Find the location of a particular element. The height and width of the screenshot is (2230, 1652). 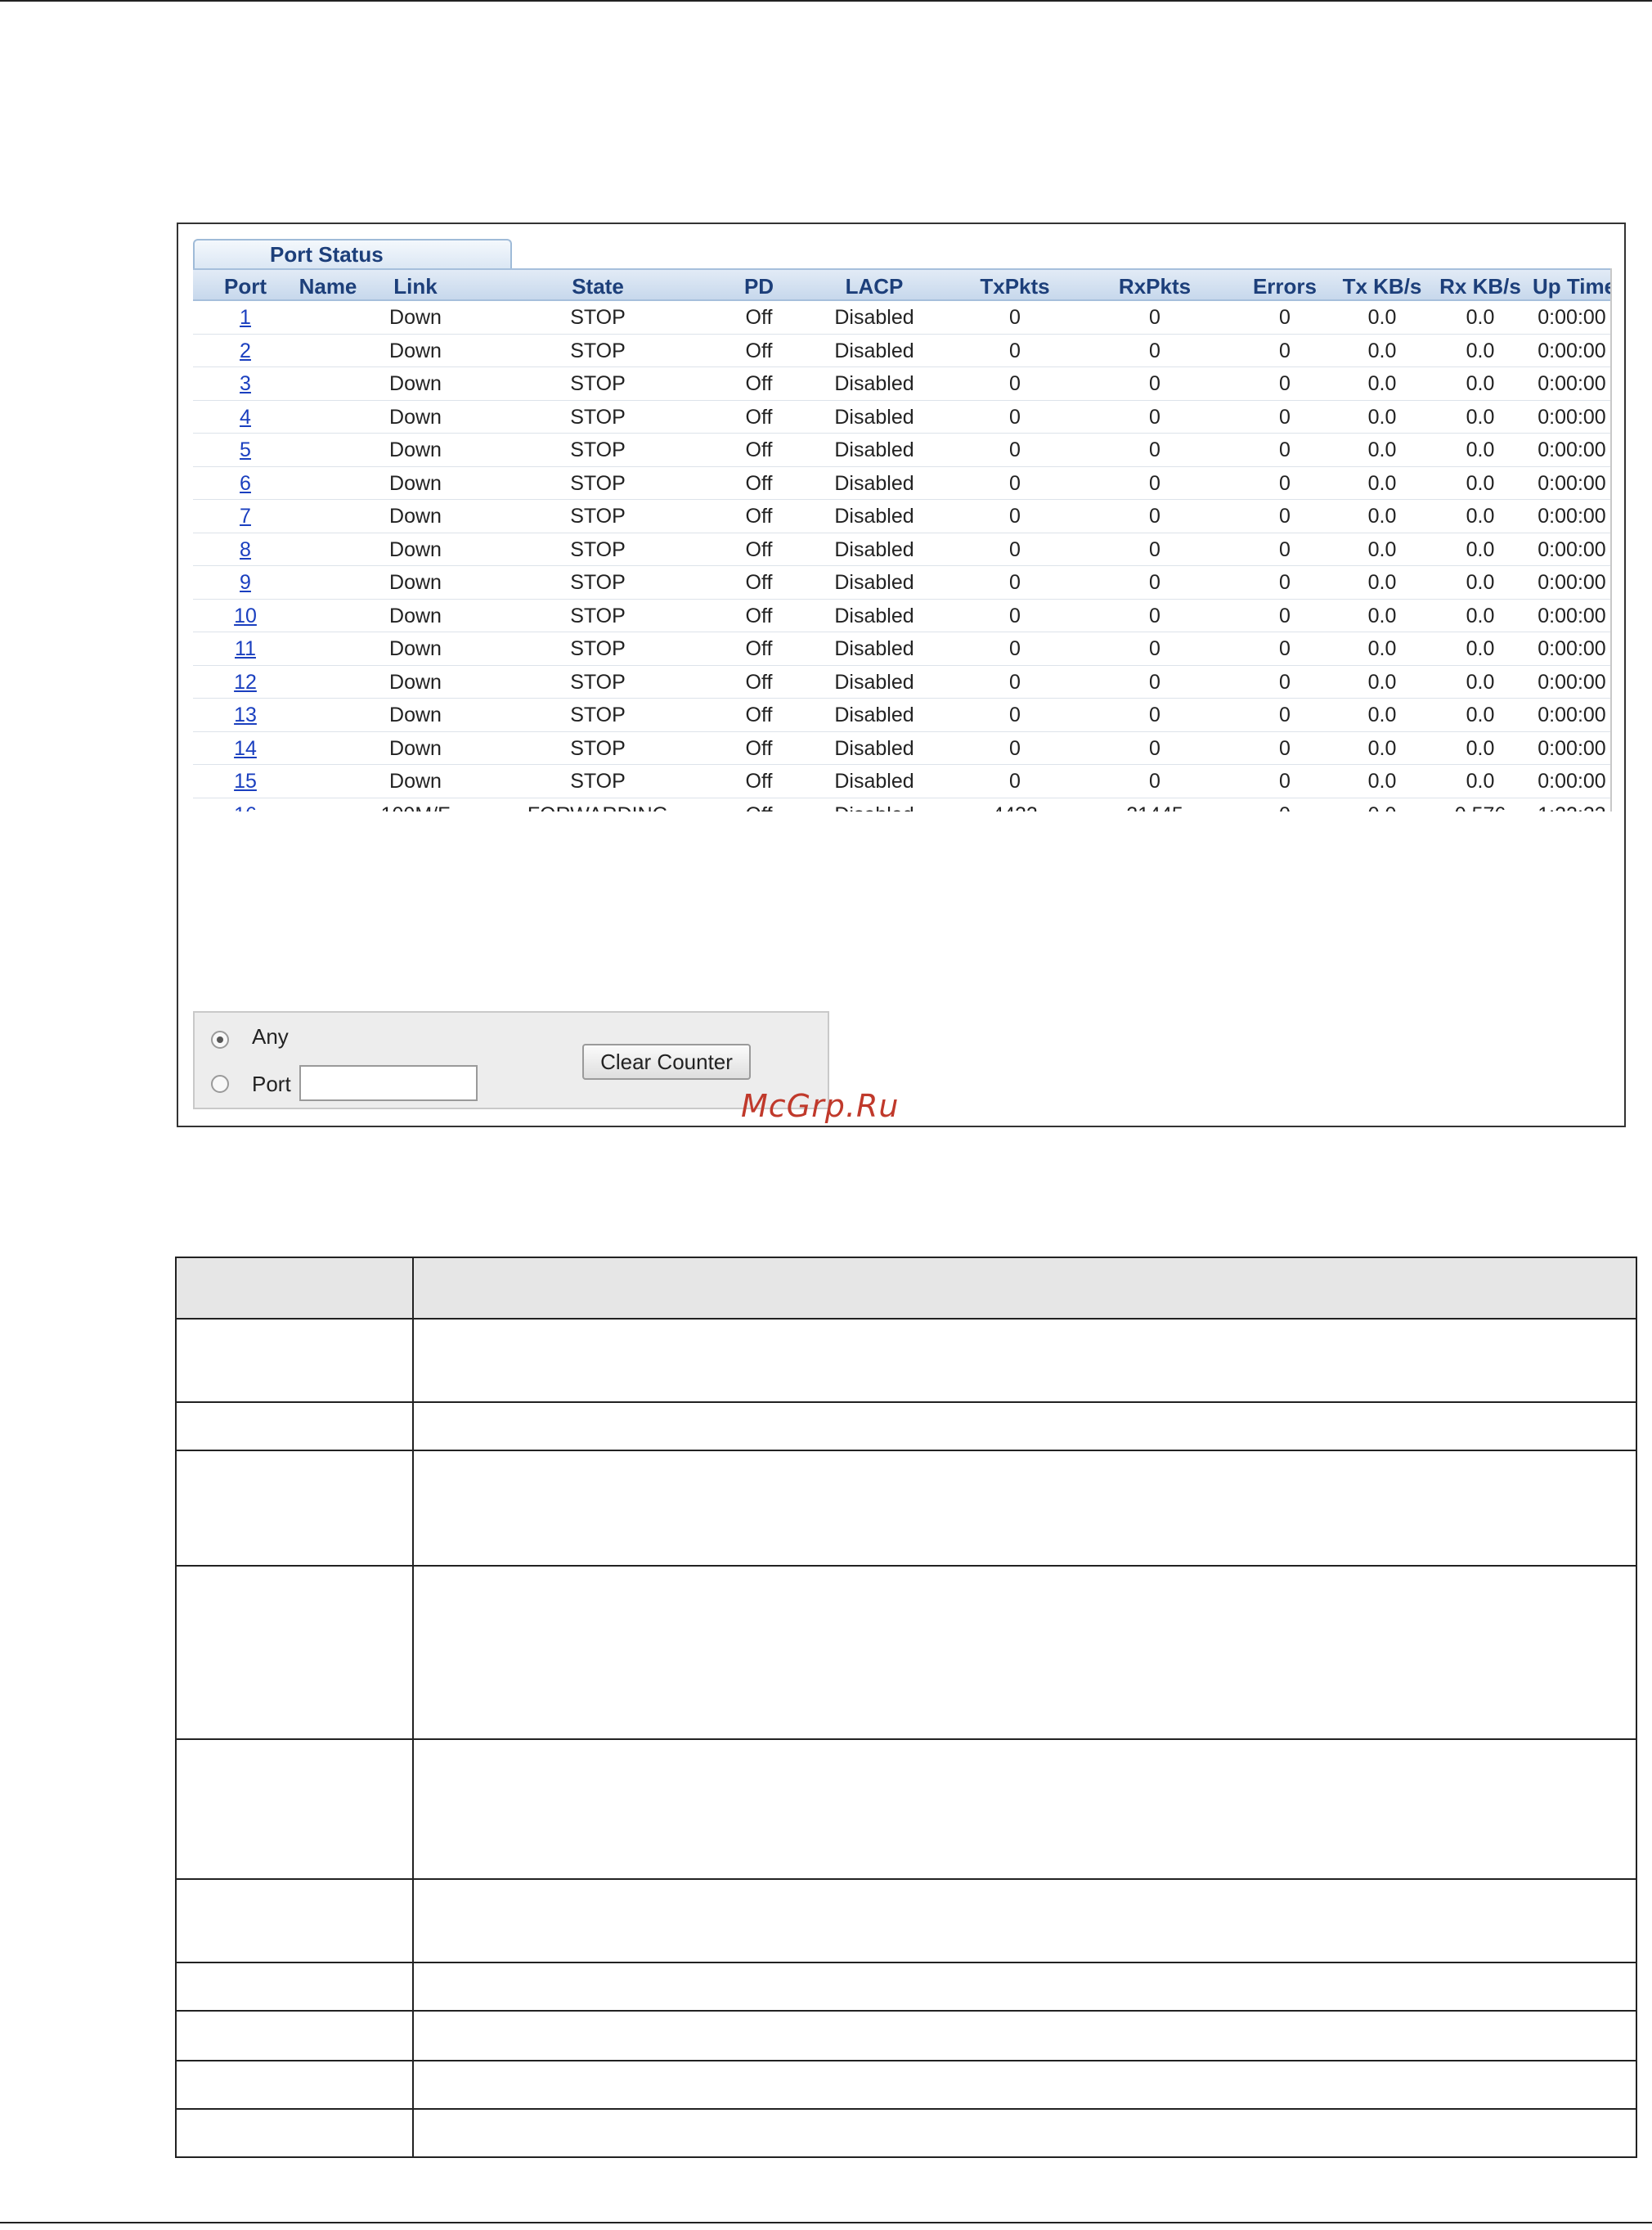

port-link: 14 is located at coordinates (246, 748).